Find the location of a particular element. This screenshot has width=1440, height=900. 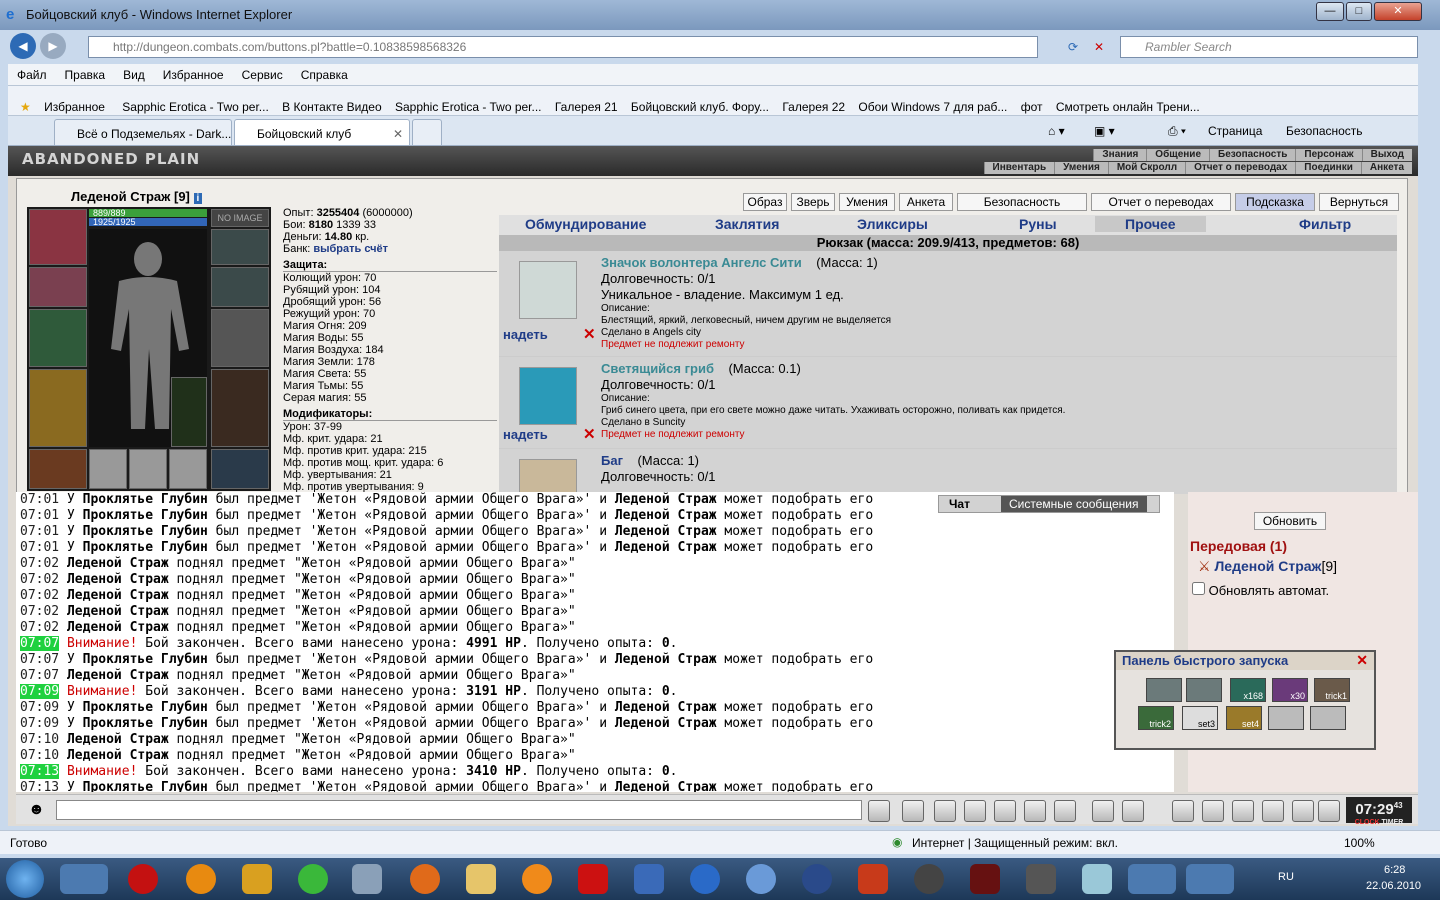

minimize-button: — is located at coordinates (1330, 11).